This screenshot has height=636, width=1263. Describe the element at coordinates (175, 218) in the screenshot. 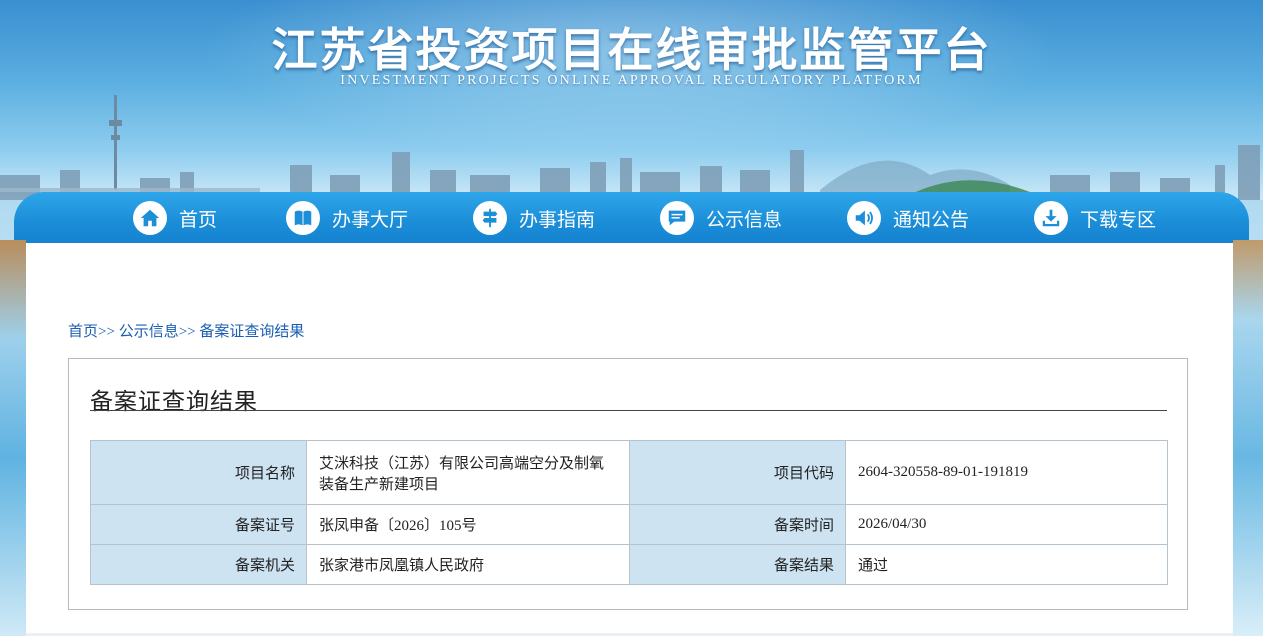

I see `nav-item-home: 首页` at that location.